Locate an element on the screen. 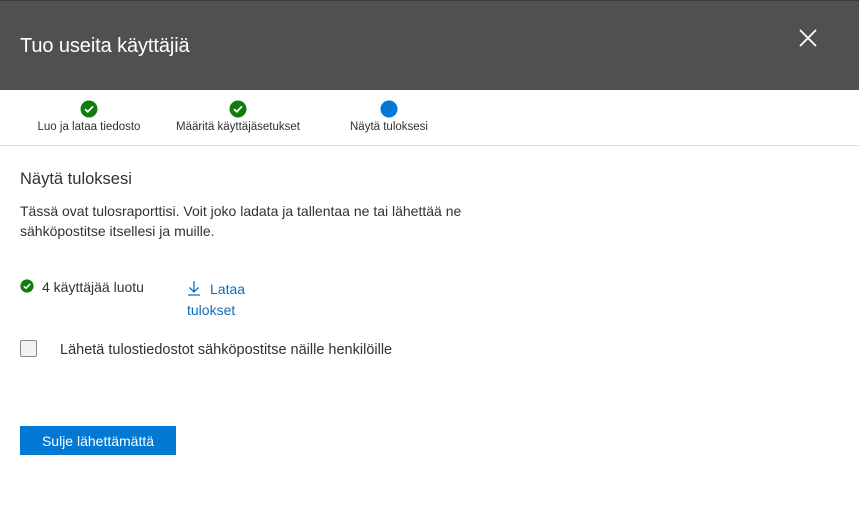 Image resolution: width=859 pixels, height=507 pixels. close-icon is located at coordinates (808, 38).